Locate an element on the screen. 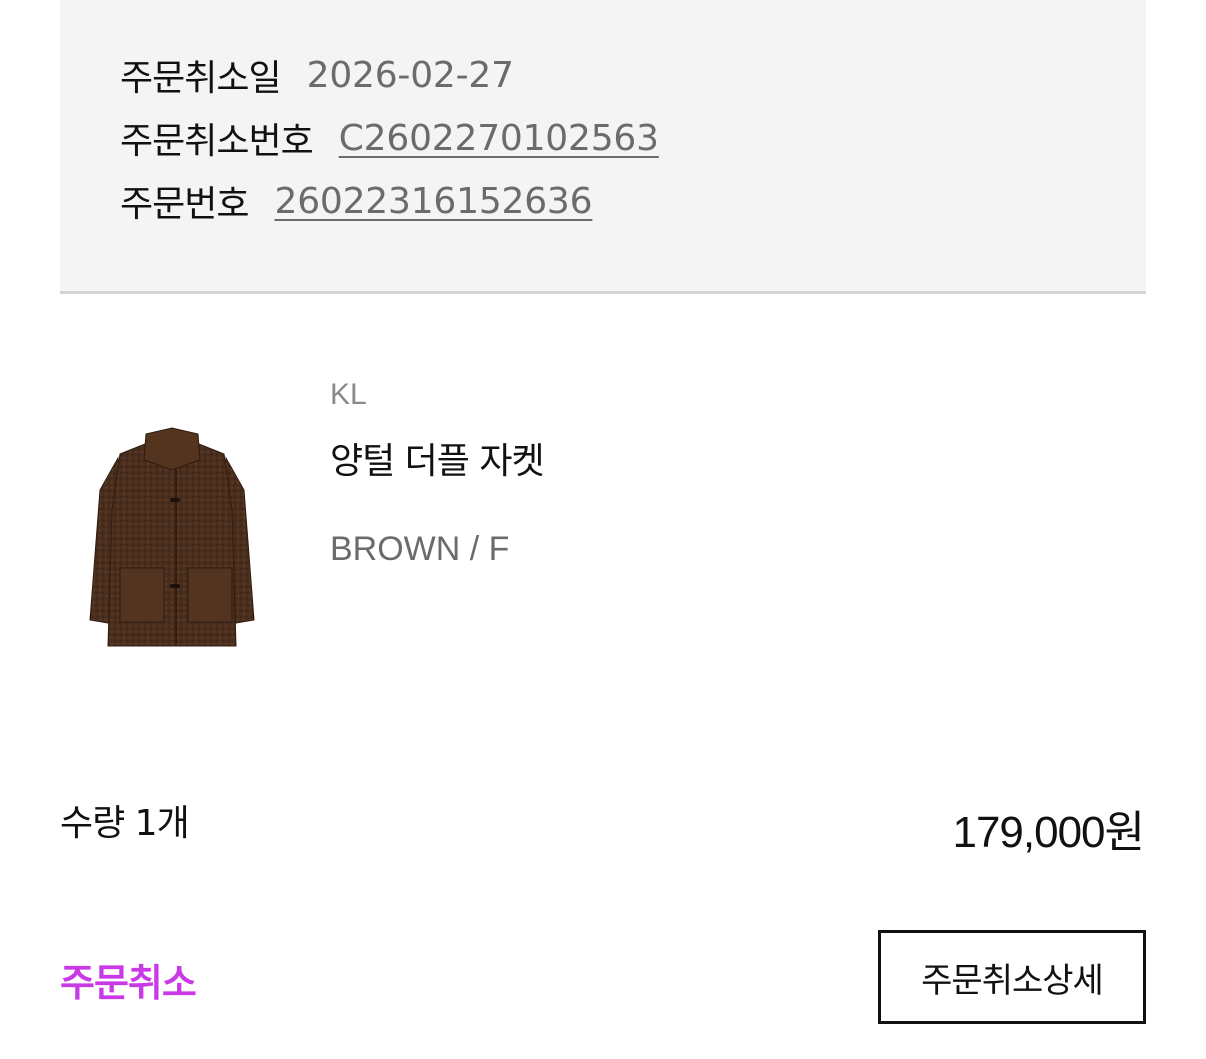 This screenshot has height=1059, width=1206. order-number-label: 주문번호 is located at coordinates (184, 204).